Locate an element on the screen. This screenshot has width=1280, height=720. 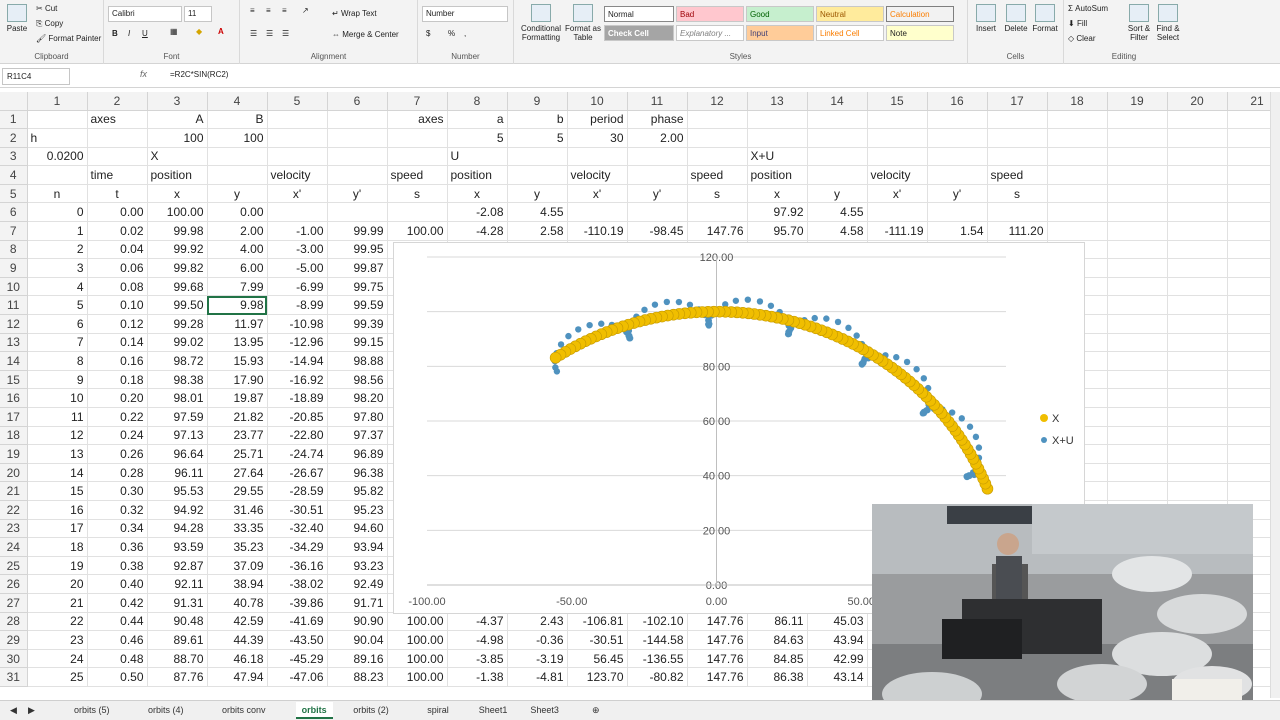
cell: -98.45 is located at coordinates (657, 231).